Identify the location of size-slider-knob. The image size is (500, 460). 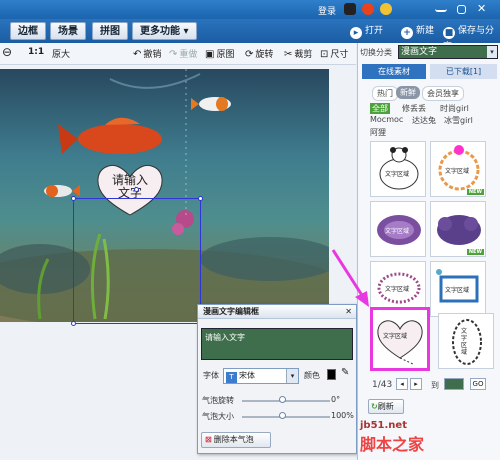
(282, 415).